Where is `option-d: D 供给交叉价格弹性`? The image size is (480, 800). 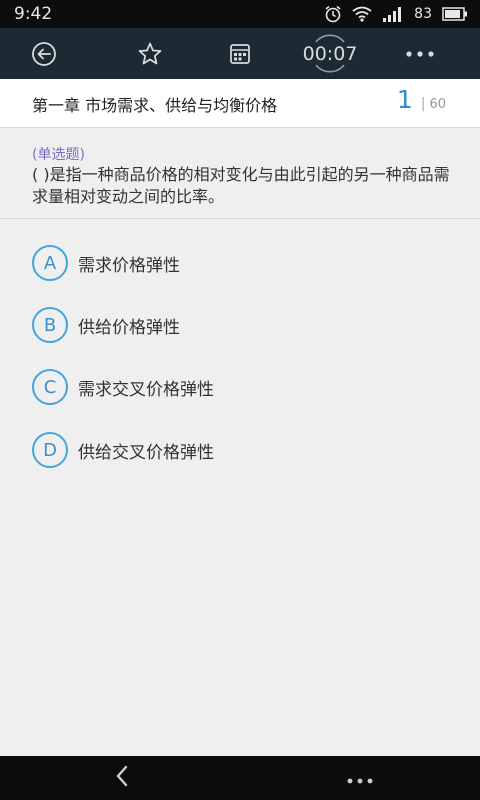 option-d: D 供给交叉价格弹性 is located at coordinates (232, 450).